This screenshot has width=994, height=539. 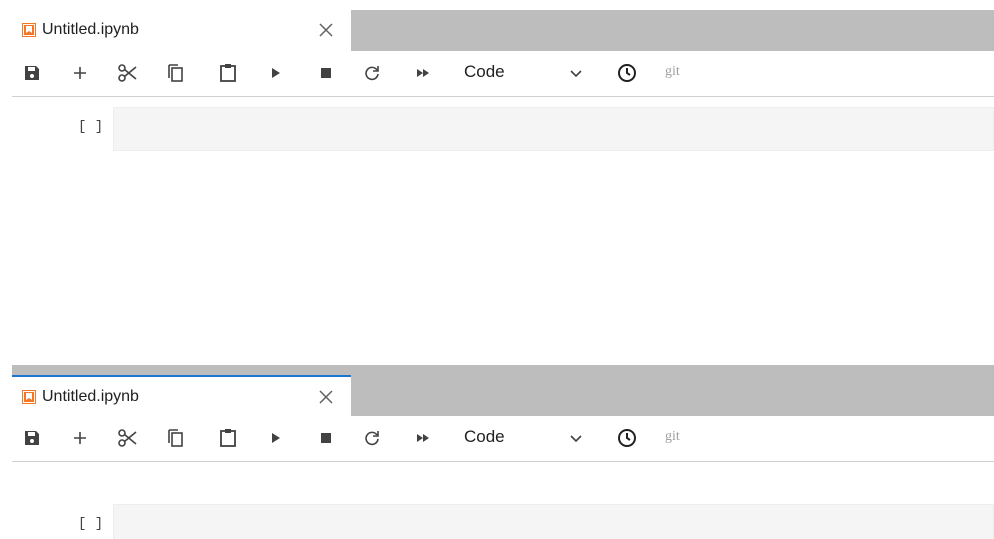 What do you see at coordinates (181, 370) in the screenshot?
I see `tab-bar-strip` at bounding box center [181, 370].